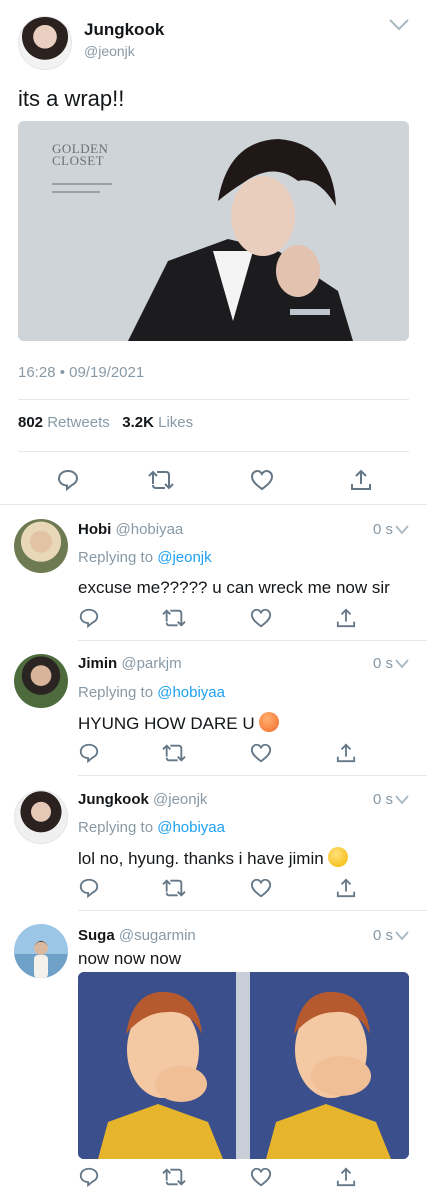 The height and width of the screenshot is (1200, 427). I want to click on tweet-timestamp: 16:28 • 09/19/2021, so click(81, 372).